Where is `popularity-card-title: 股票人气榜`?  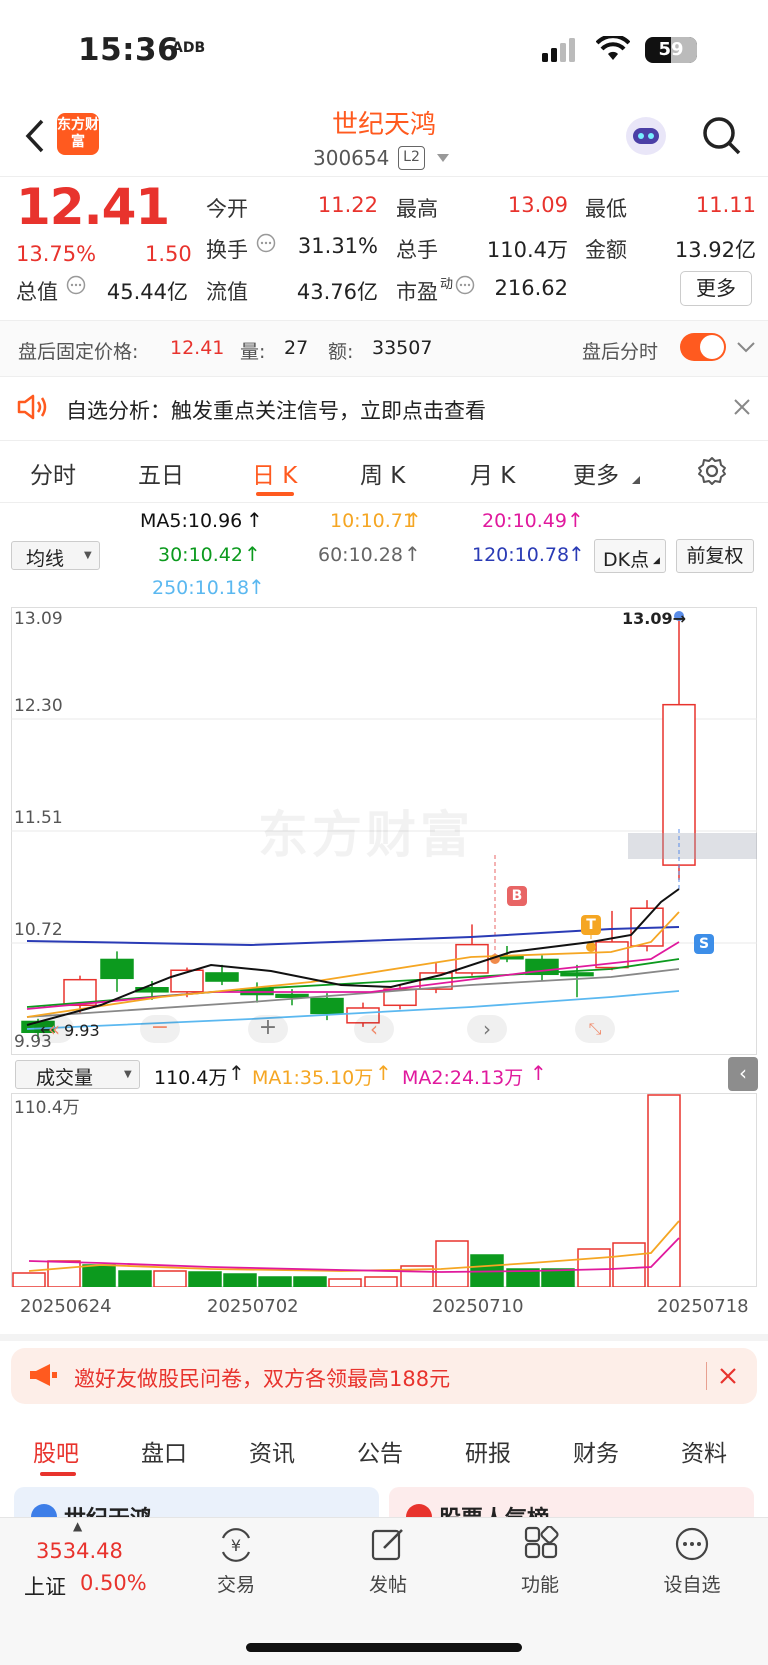
popularity-card-title: 股票人气榜 is located at coordinates (494, 1509).